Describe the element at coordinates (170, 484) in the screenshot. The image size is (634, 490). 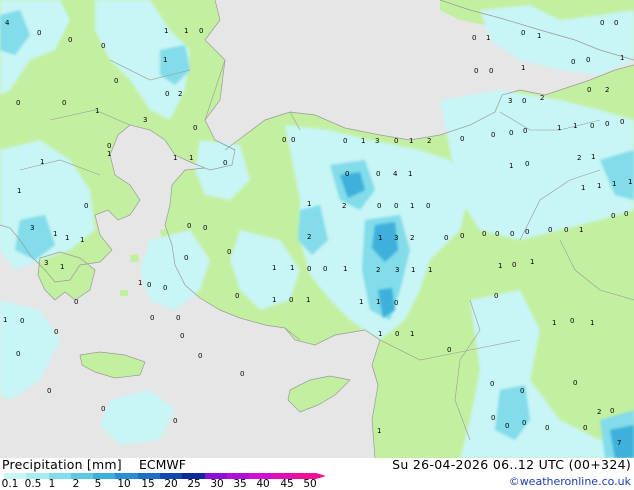
I see `legend-ticks: 0.1 0.5 1 2 5 10 15 20 25 30 35 40 45 50` at that location.